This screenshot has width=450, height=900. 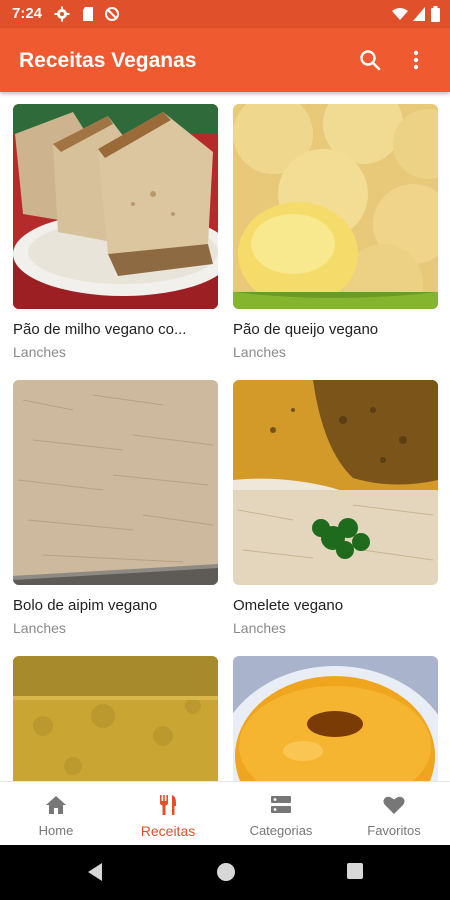 I want to click on bottom-navigation: Home Receitas Categorias Favoritos, so click(x=225, y=813).